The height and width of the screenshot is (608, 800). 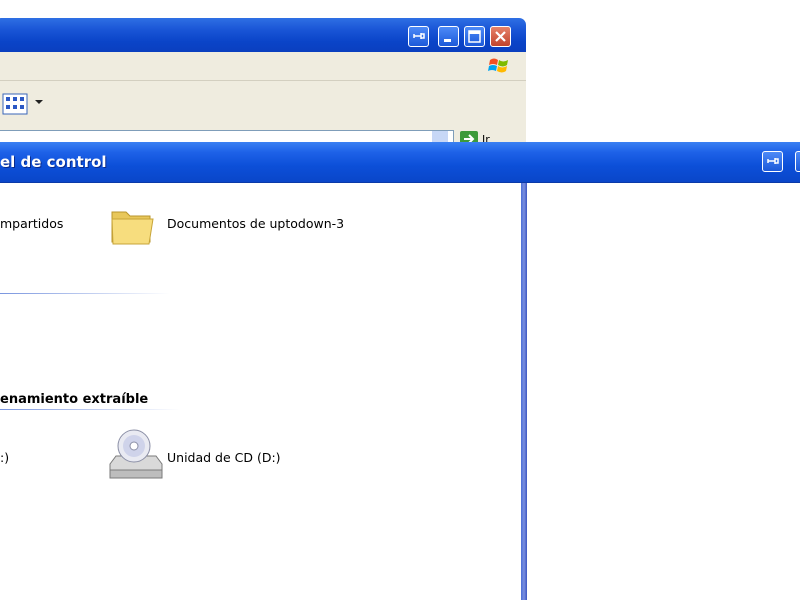 What do you see at coordinates (4, 457) in the screenshot?
I see `drive-c-label: :)` at bounding box center [4, 457].